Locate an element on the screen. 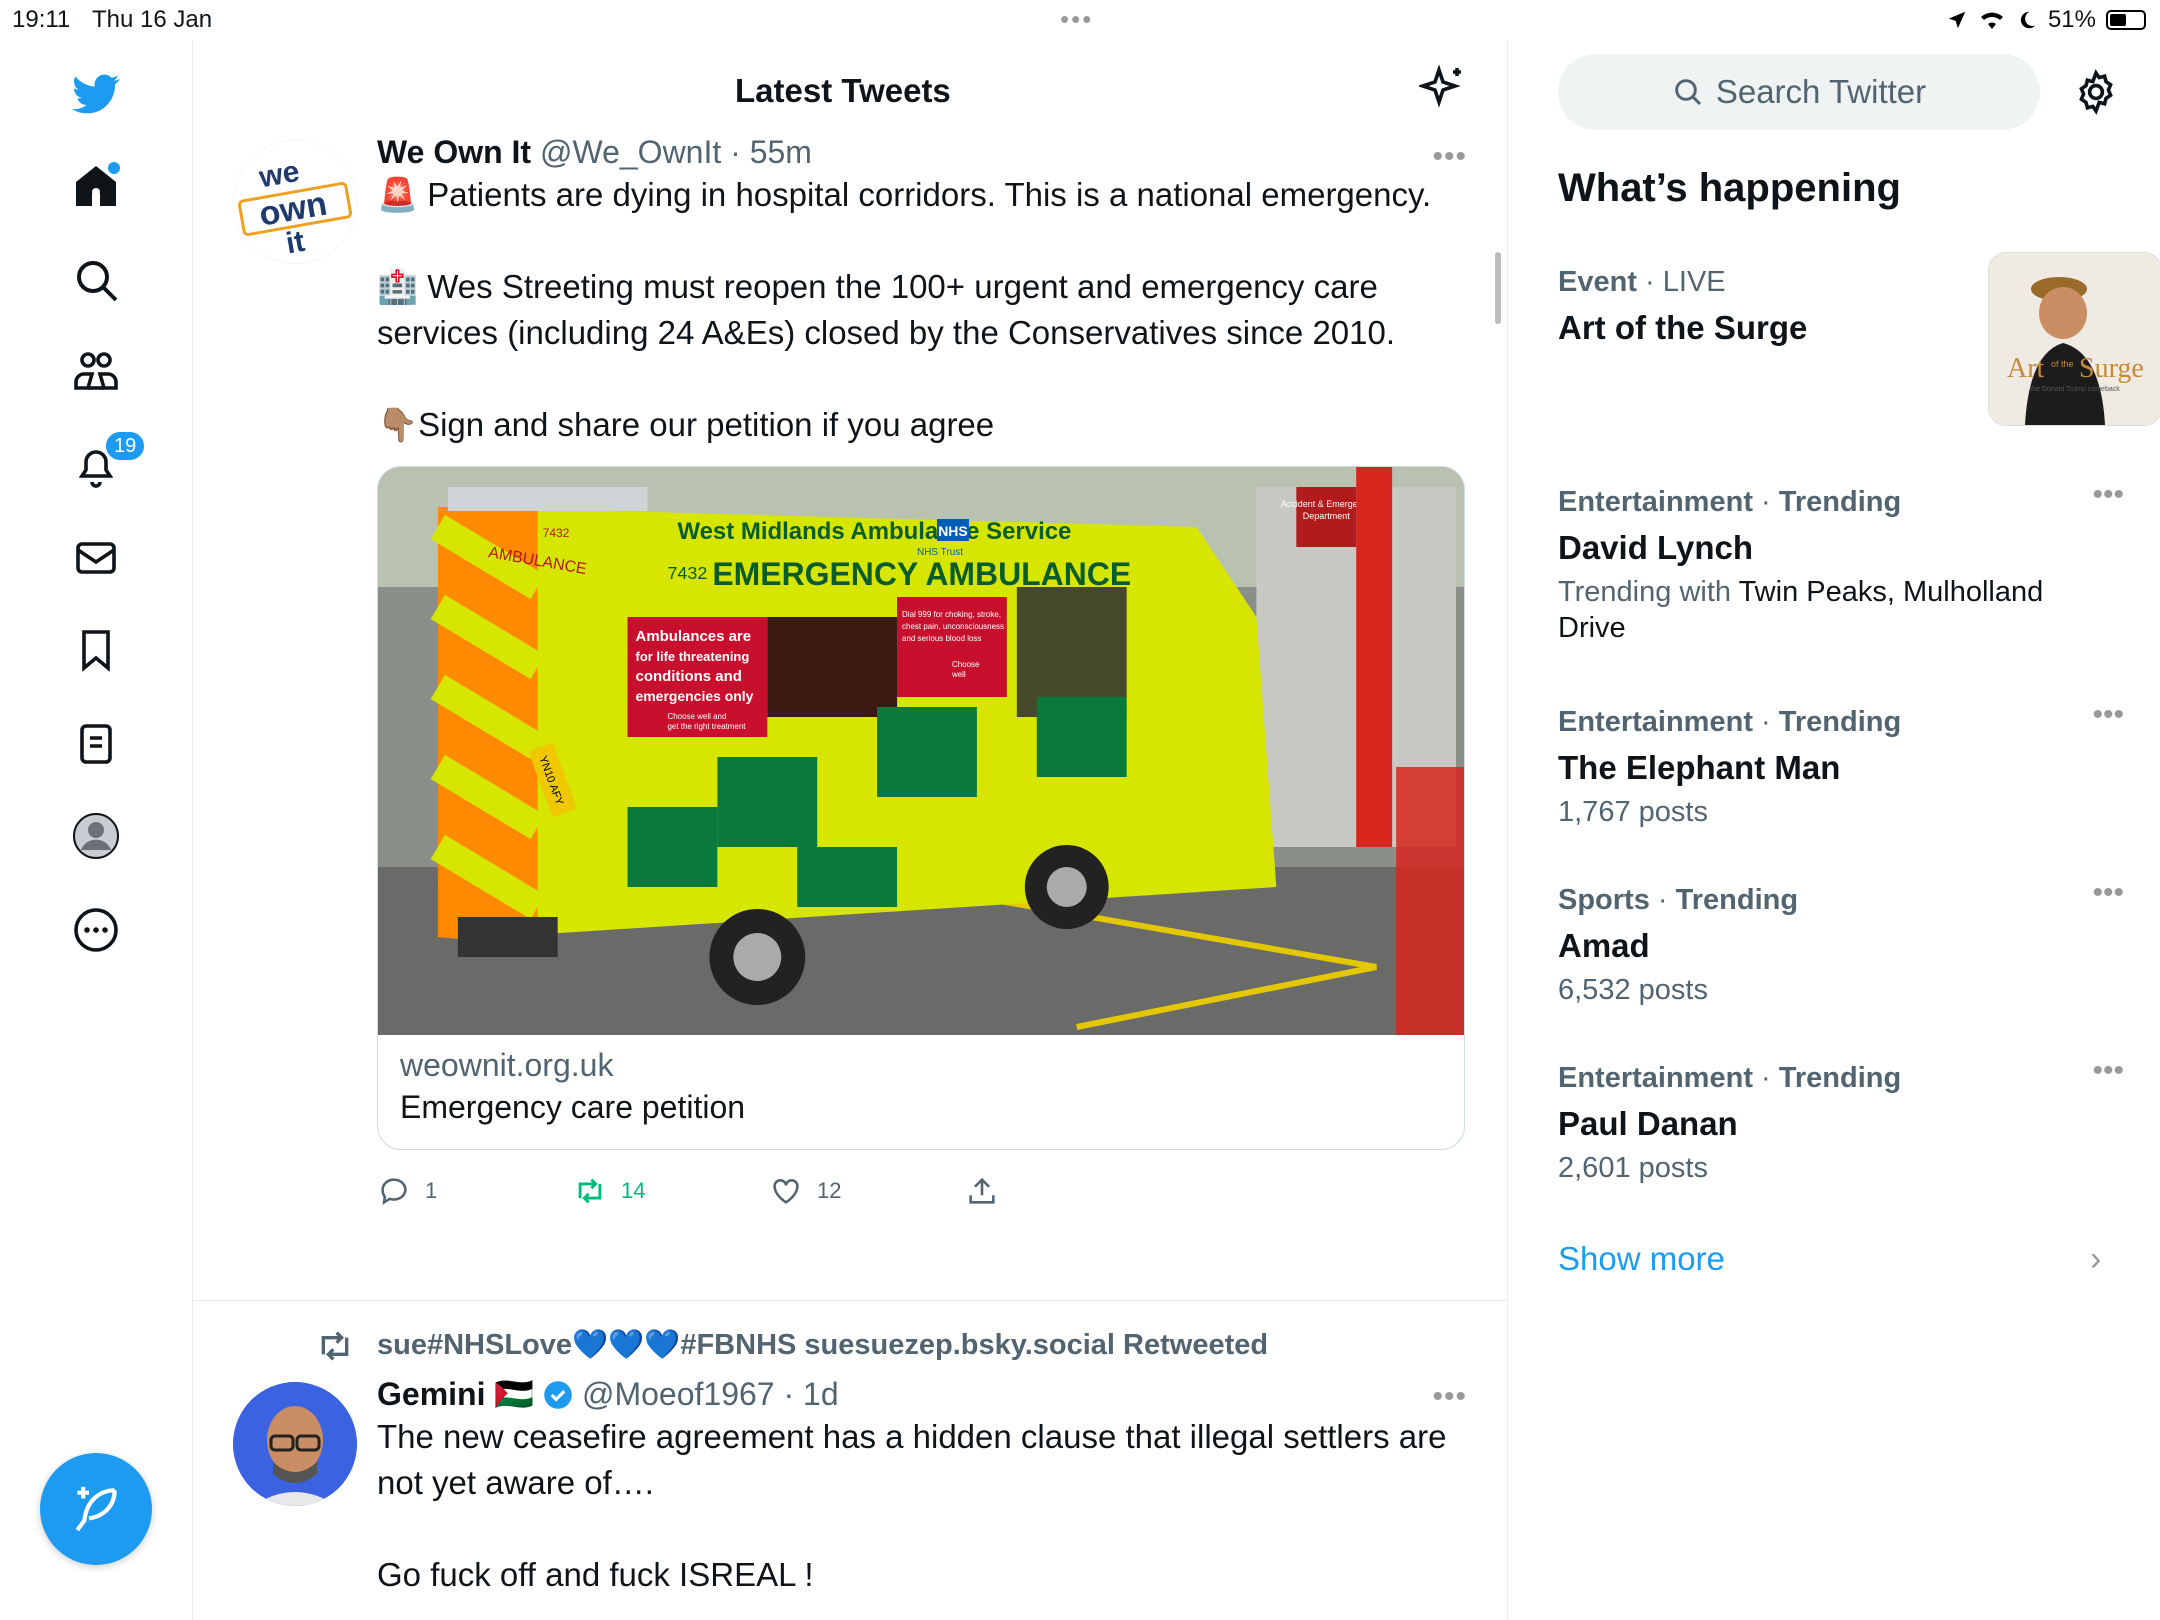 The image size is (2160, 1620). svg-text:West Midlands Ambulance Servi: West Midlands Ambulance Service is located at coordinates (874, 531).